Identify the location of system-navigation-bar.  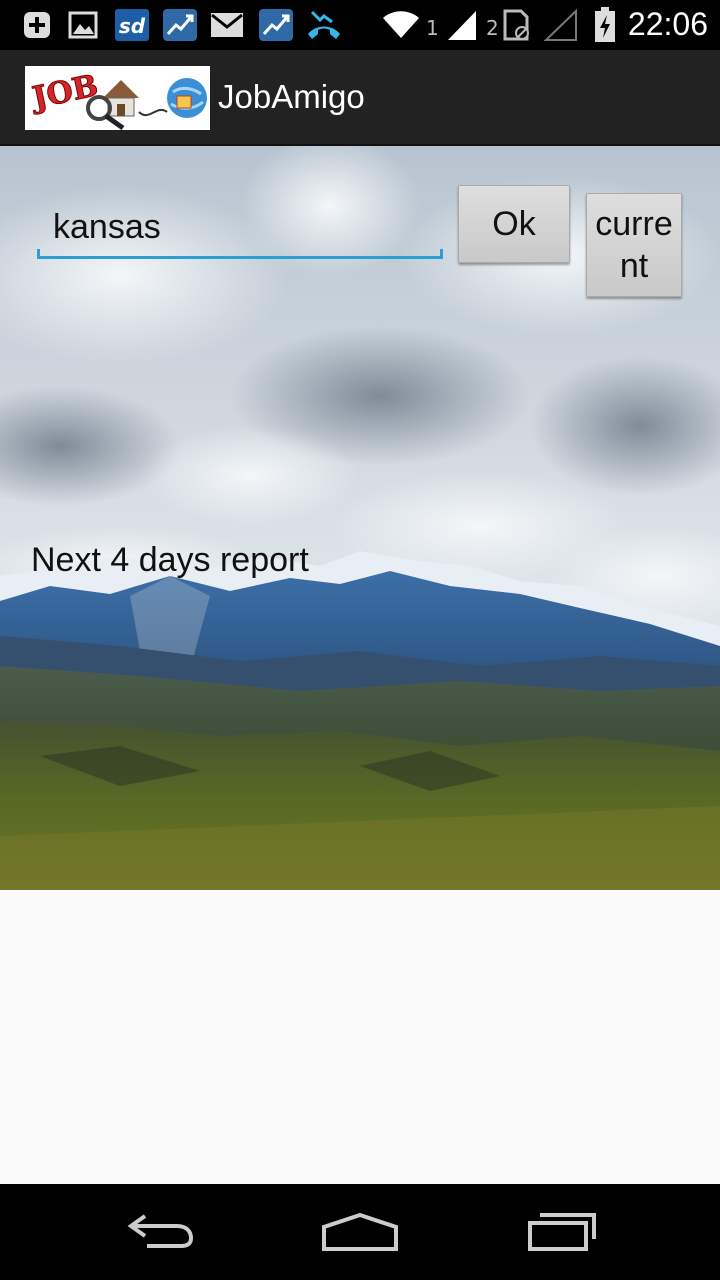
(360, 1232).